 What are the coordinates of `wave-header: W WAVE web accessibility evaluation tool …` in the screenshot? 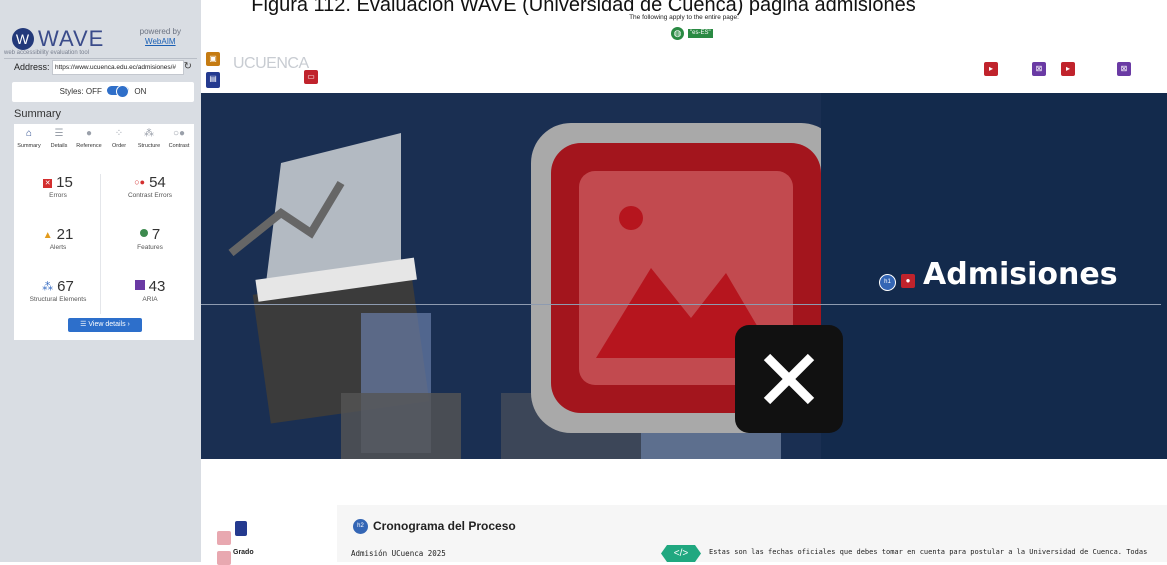 It's located at (100, 40).